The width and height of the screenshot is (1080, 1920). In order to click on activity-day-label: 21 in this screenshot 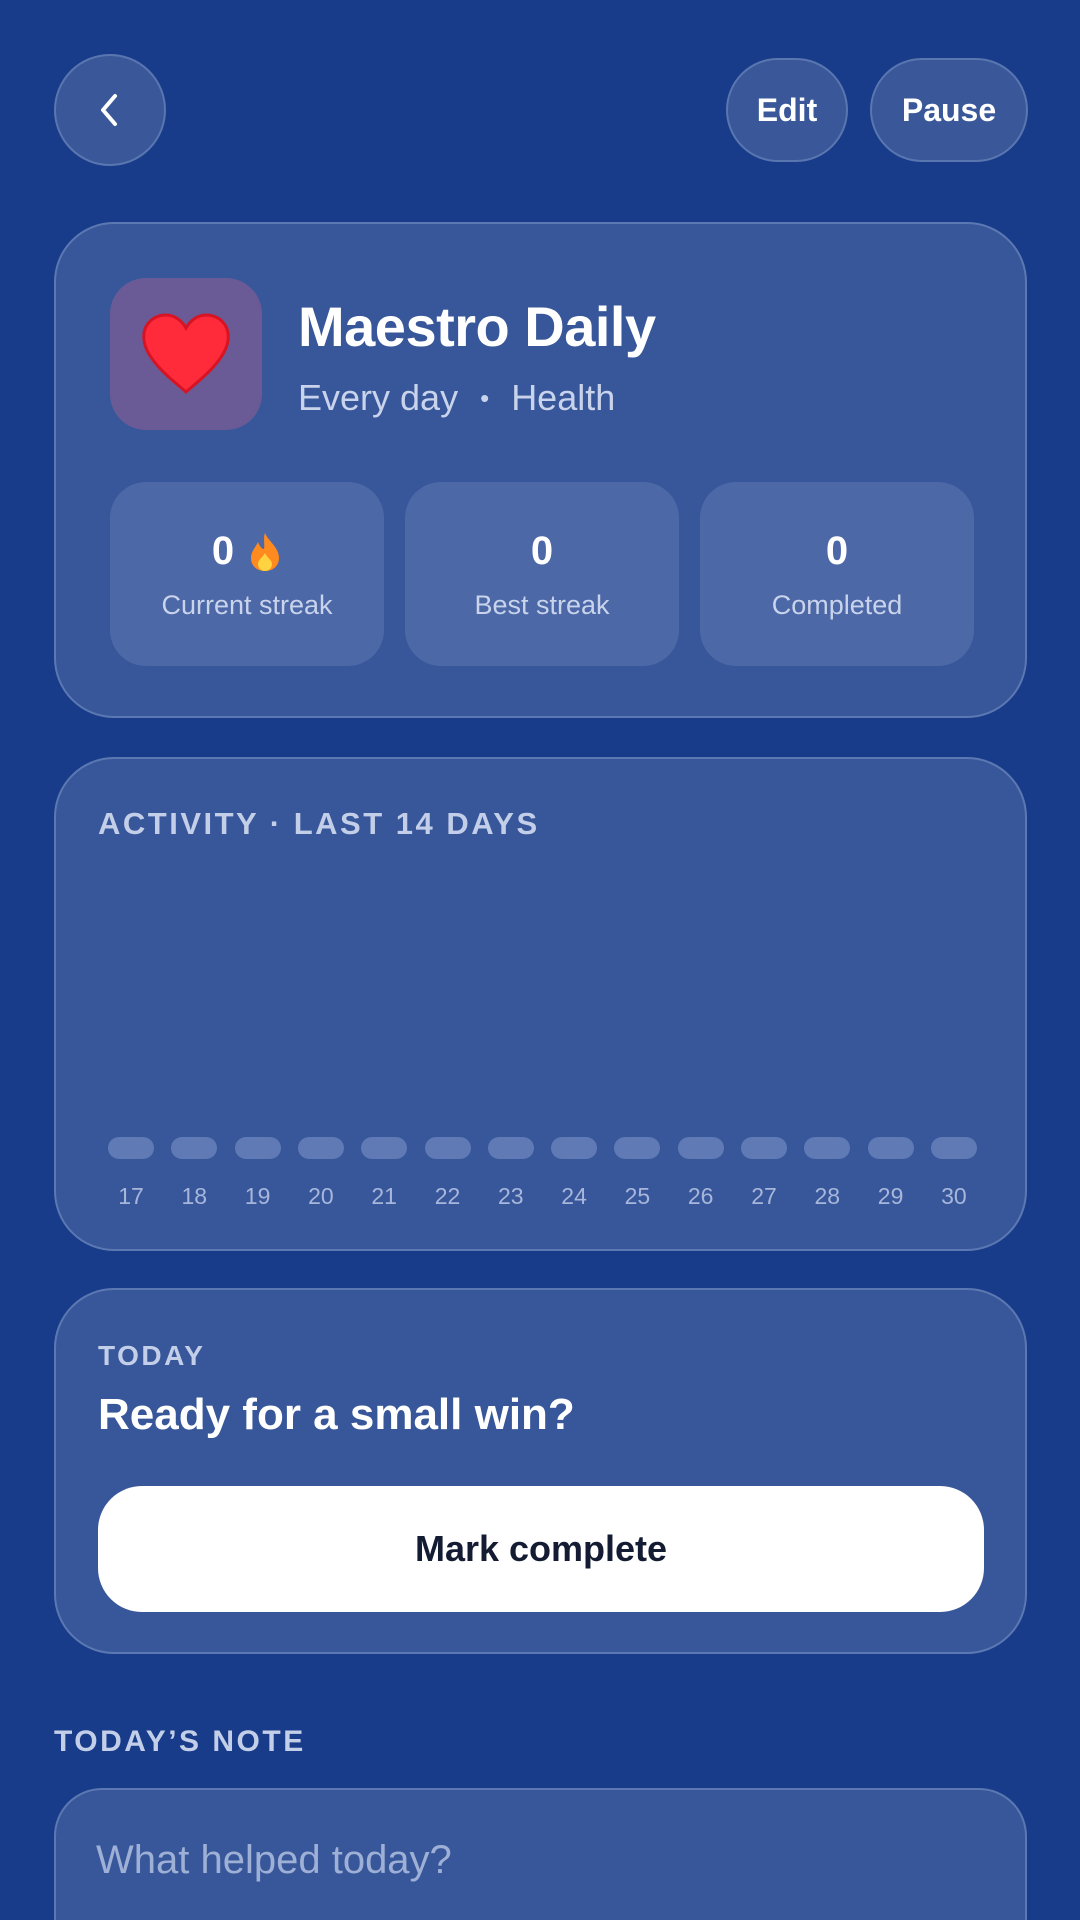, I will do `click(384, 1196)`.